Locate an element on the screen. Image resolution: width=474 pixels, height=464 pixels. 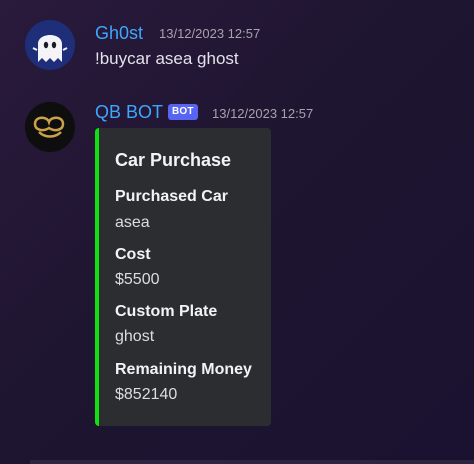
embed-field-value: $852140 is located at coordinates (146, 394).